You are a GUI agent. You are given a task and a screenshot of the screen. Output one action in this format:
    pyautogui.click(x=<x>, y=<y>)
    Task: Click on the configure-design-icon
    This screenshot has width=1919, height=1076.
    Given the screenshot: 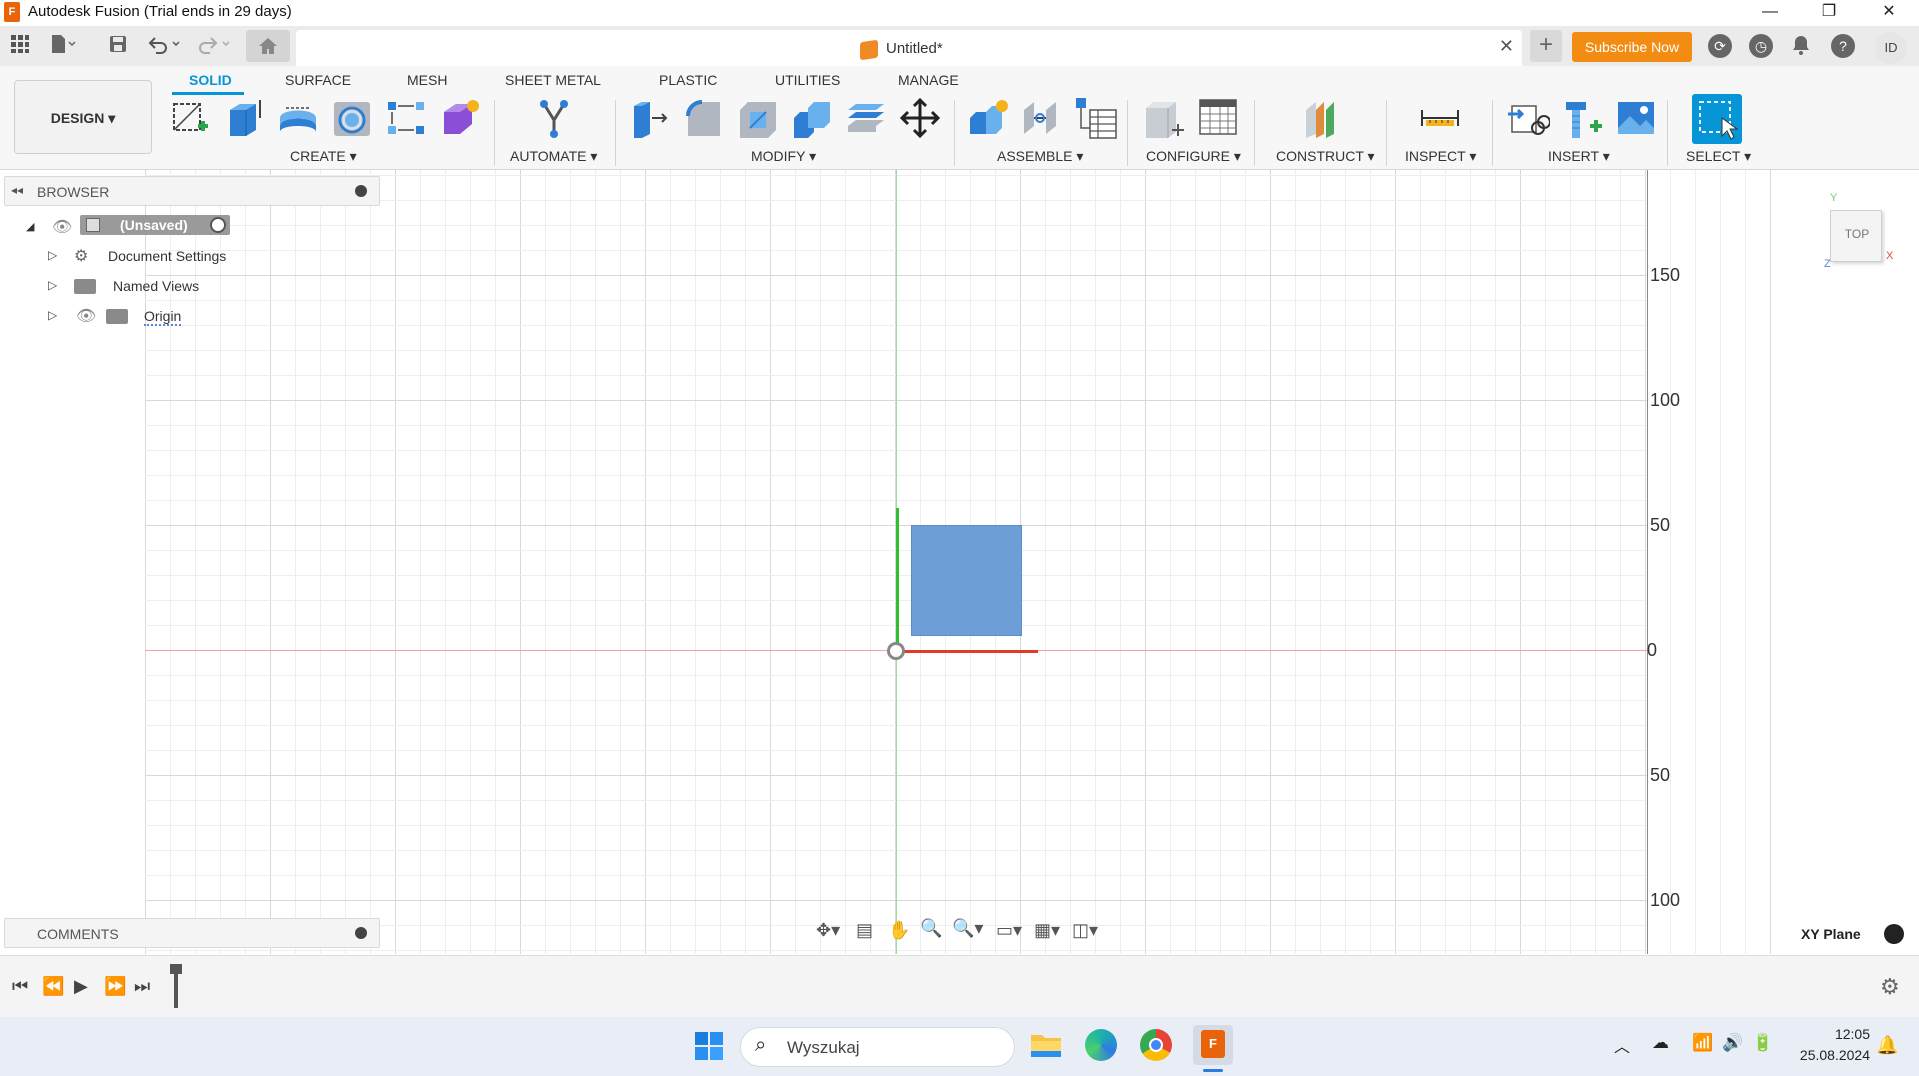 What is the action you would take?
    pyautogui.click(x=1164, y=118)
    